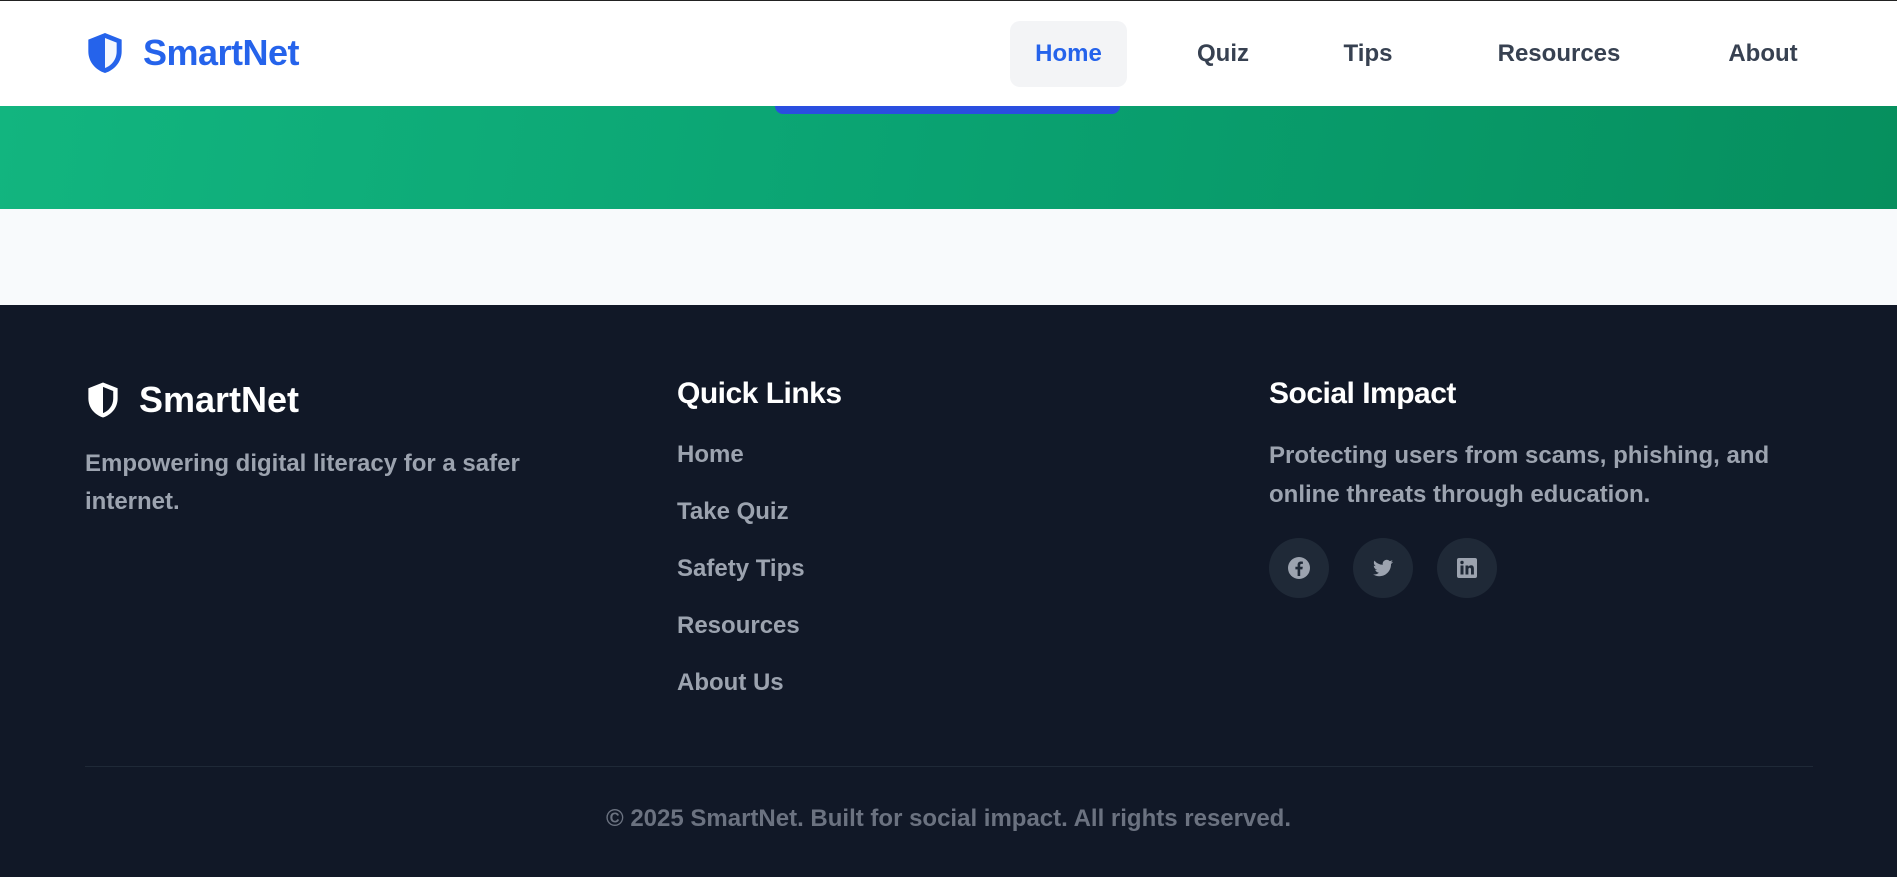 The height and width of the screenshot is (877, 1897). I want to click on footer-link-safety-tips: Safety Tips, so click(741, 577).